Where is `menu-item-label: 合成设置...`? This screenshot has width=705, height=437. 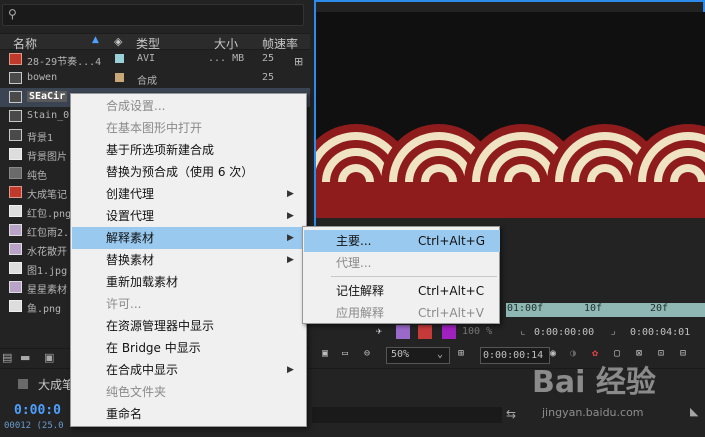
menu-item-label: 合成设置... is located at coordinates (136, 106).